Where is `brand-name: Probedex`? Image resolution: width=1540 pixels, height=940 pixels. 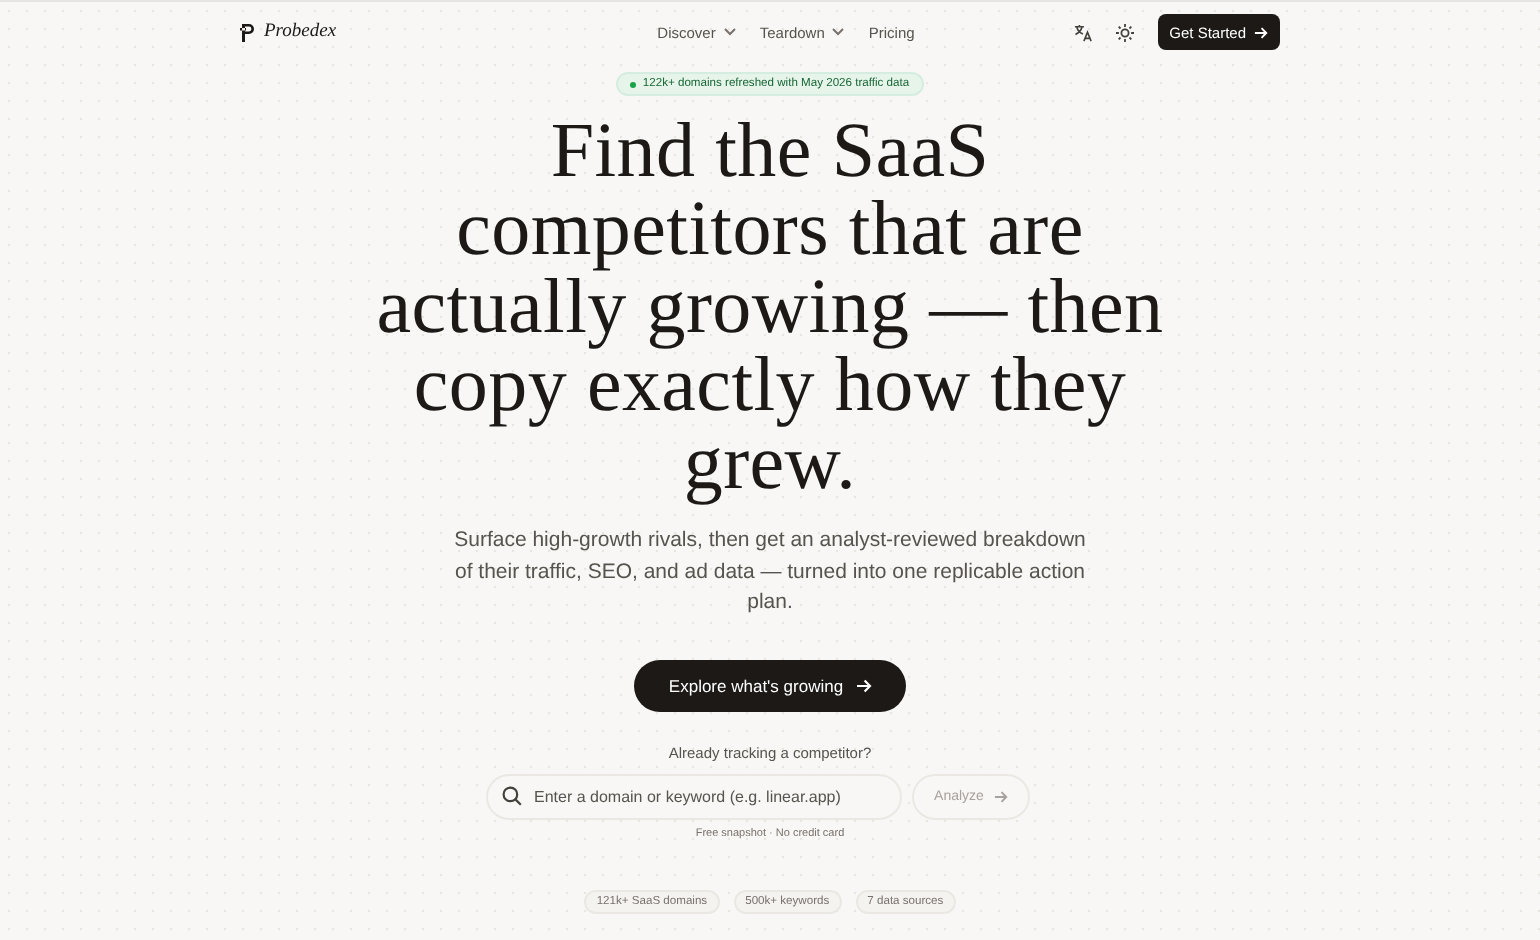 brand-name: Probedex is located at coordinates (300, 32).